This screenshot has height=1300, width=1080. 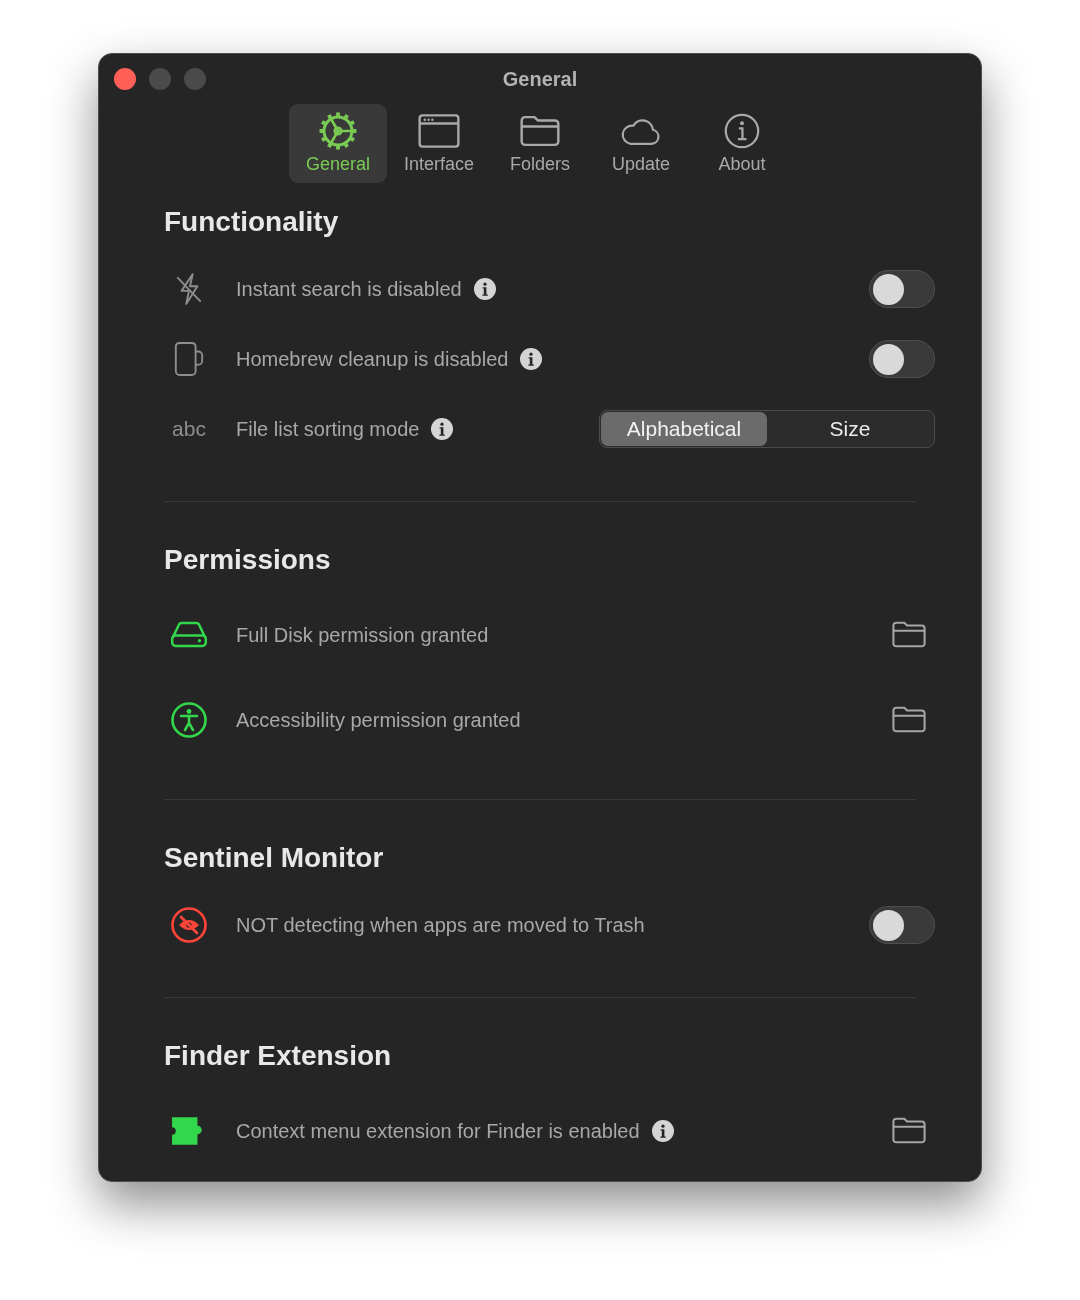 I want to click on setting-label: File list sorting mode, so click(x=328, y=429).